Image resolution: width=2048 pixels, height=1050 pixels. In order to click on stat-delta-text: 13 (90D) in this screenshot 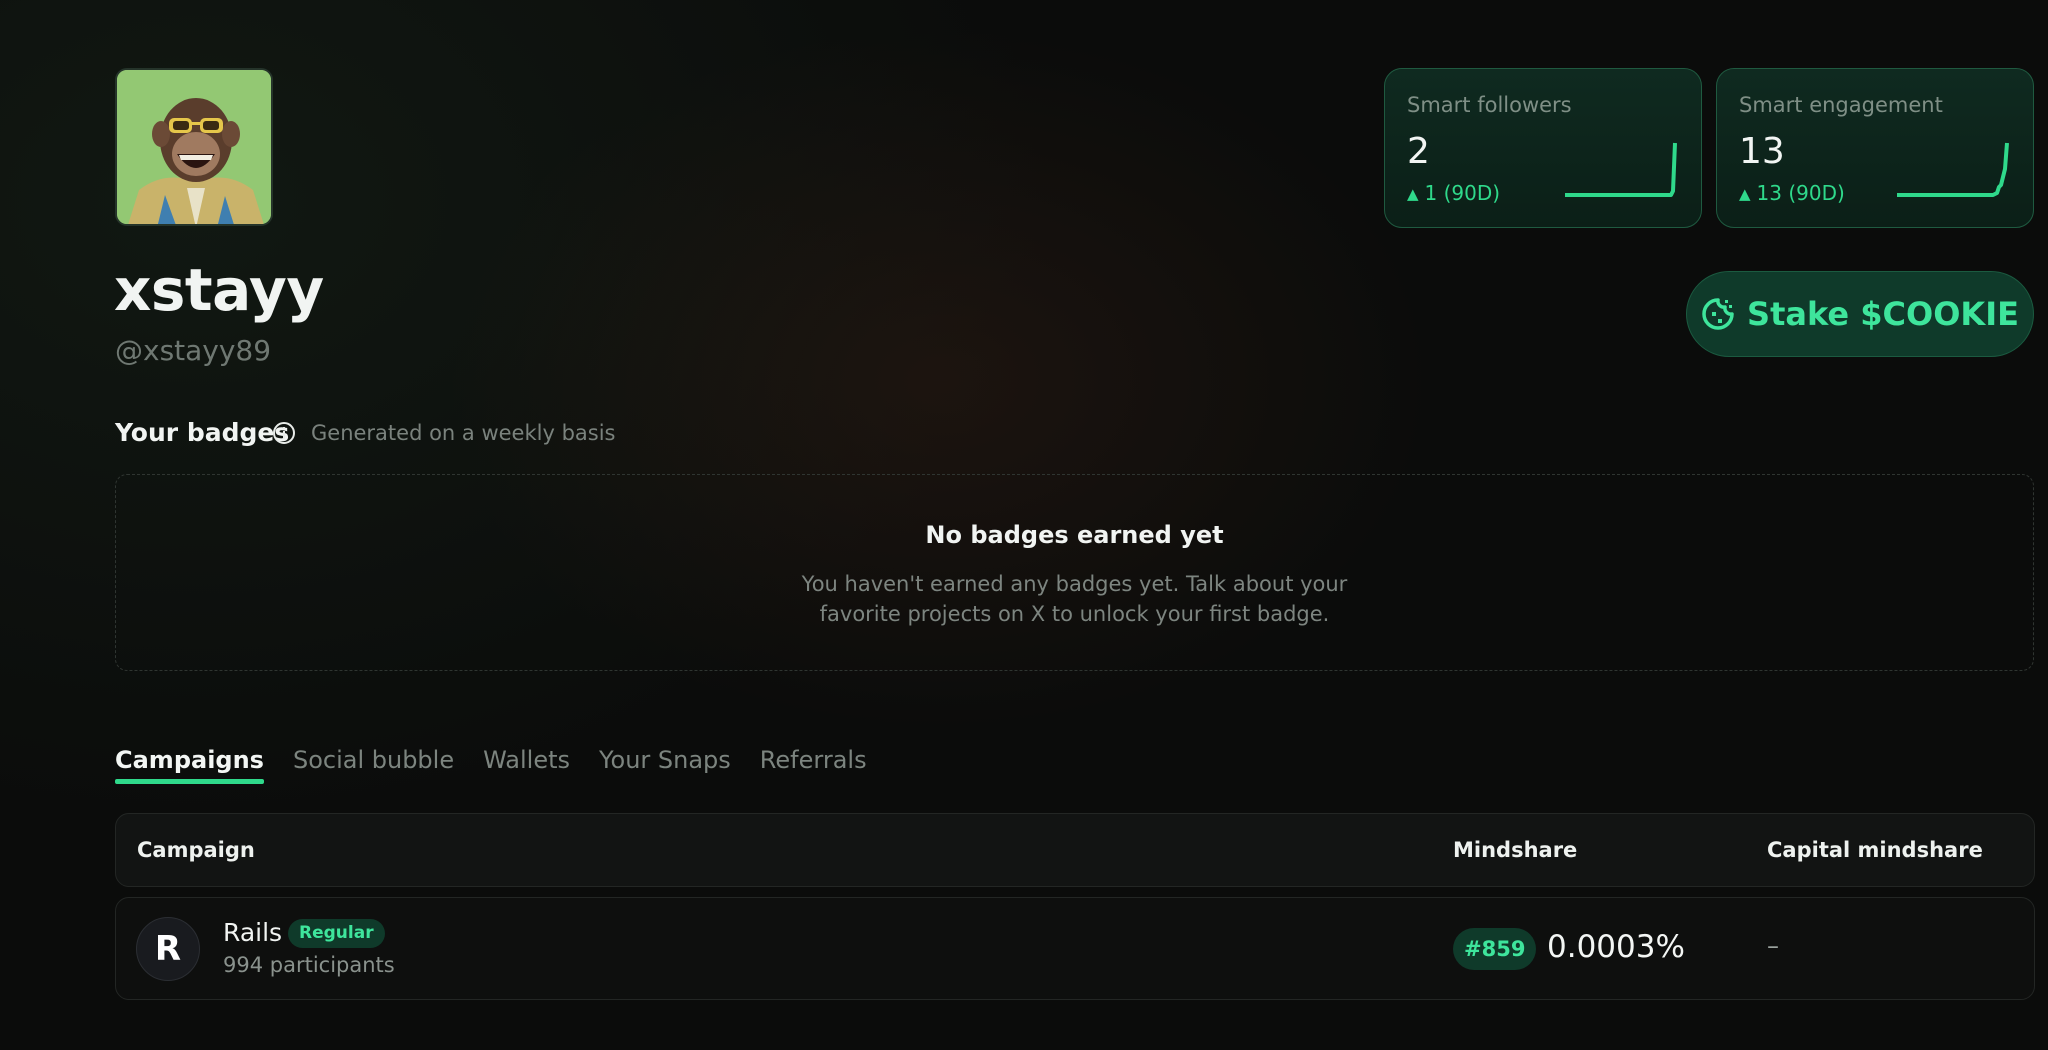, I will do `click(1800, 193)`.